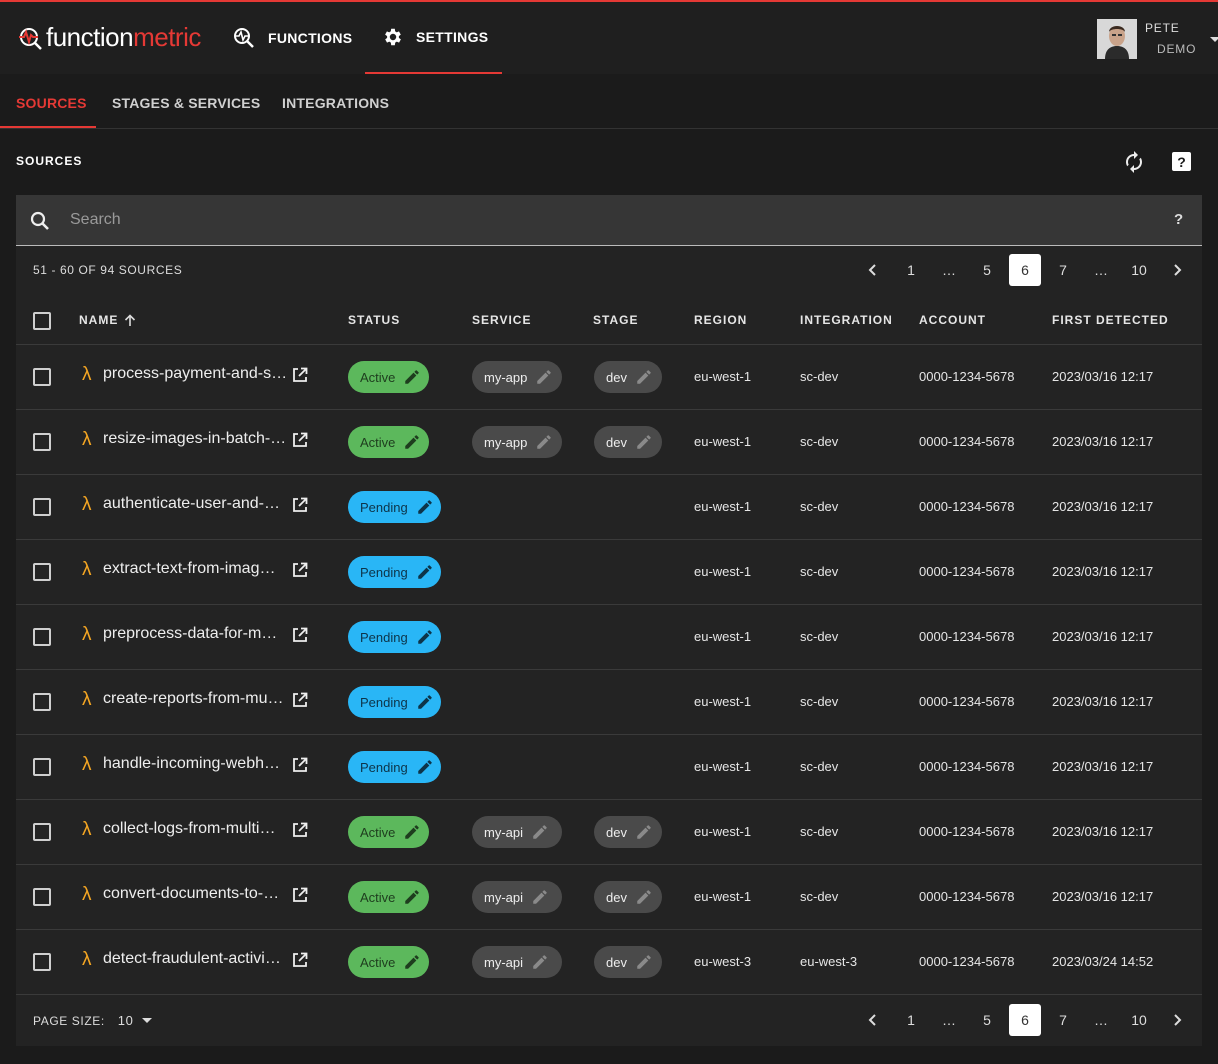  I want to click on app-logo: function metric, so click(109, 37).